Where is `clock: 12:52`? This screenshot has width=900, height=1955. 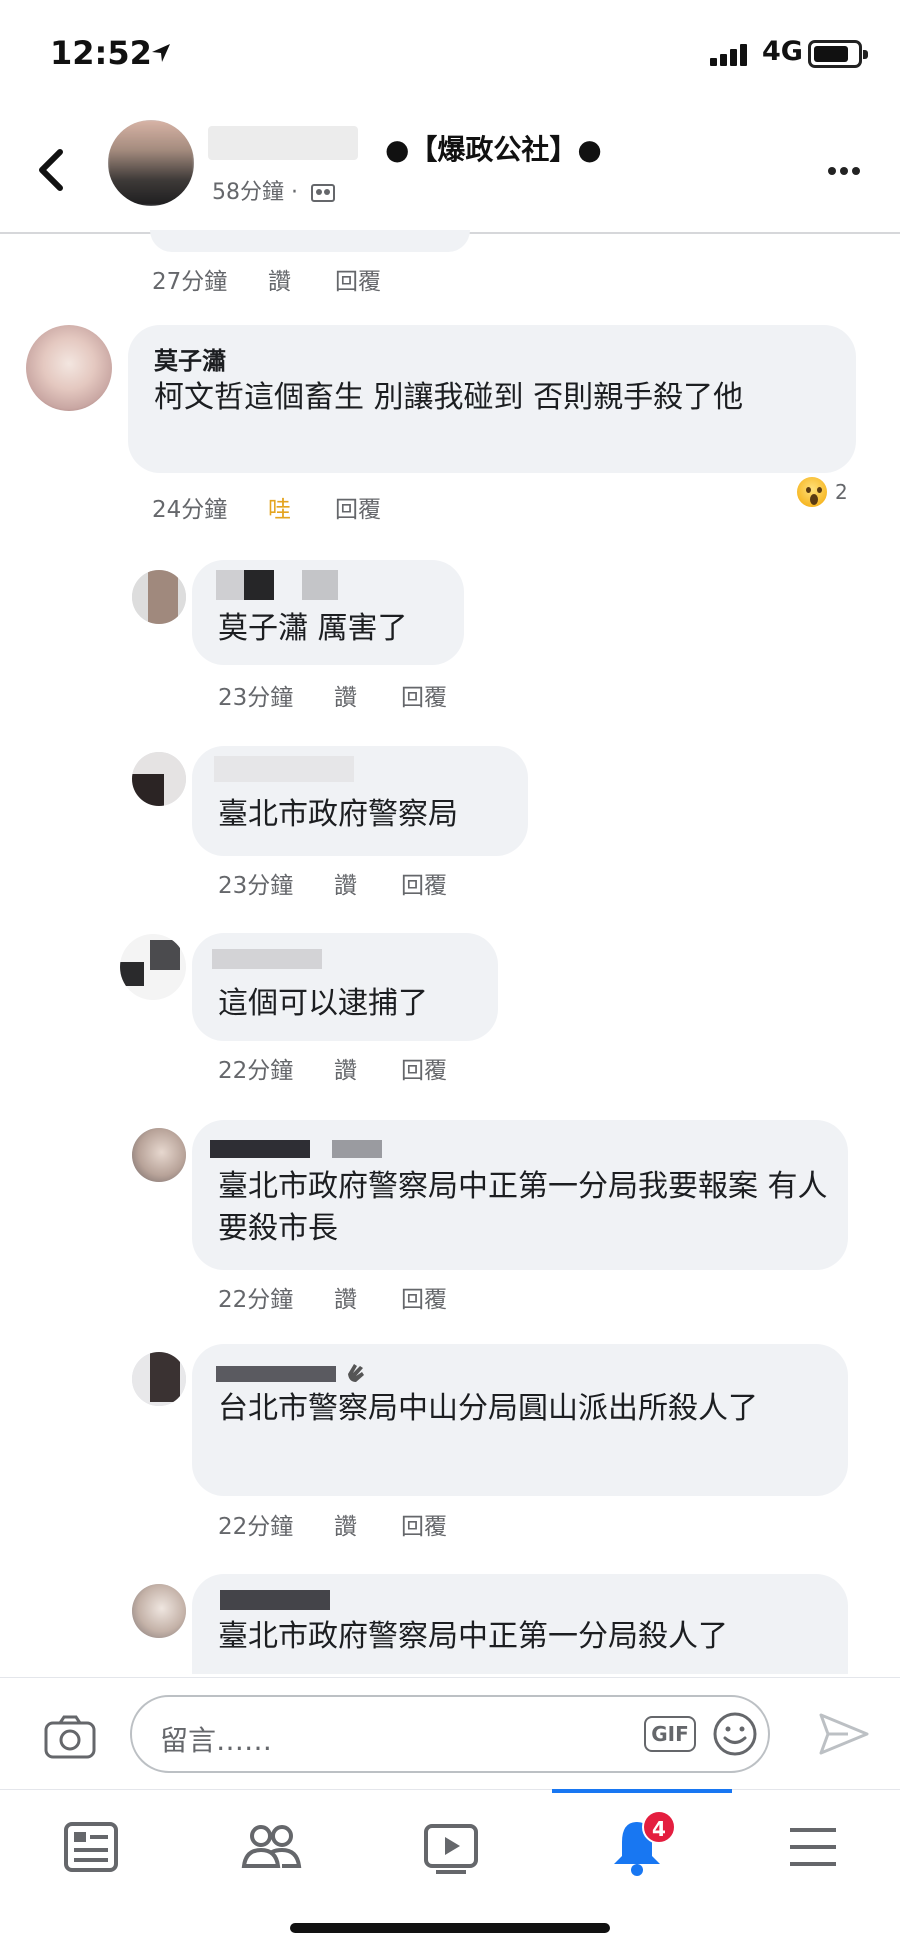 clock: 12:52 is located at coordinates (101, 53).